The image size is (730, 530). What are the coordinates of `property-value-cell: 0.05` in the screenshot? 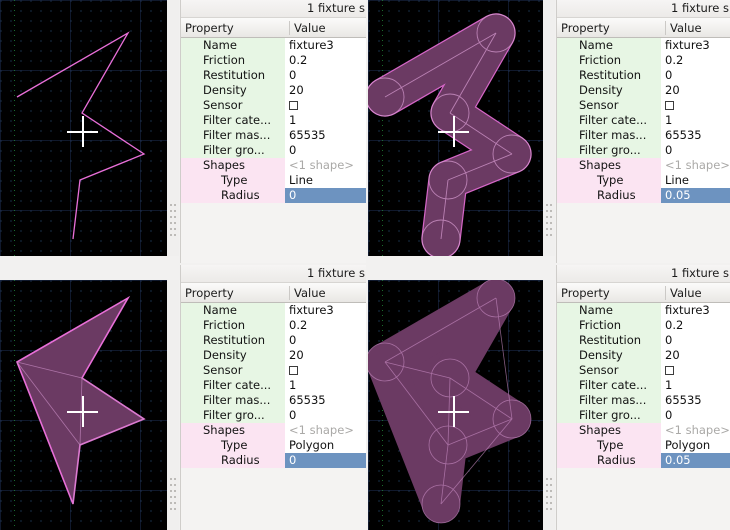 It's located at (695, 195).